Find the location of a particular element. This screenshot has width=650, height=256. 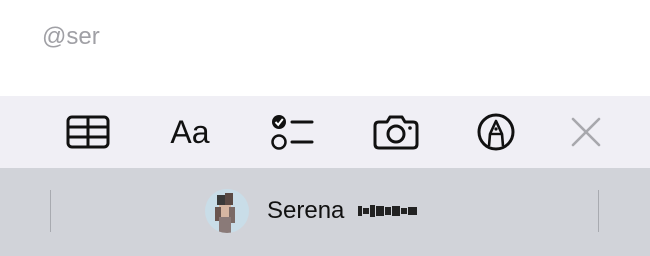

close-toolbar-button is located at coordinates (586, 132).